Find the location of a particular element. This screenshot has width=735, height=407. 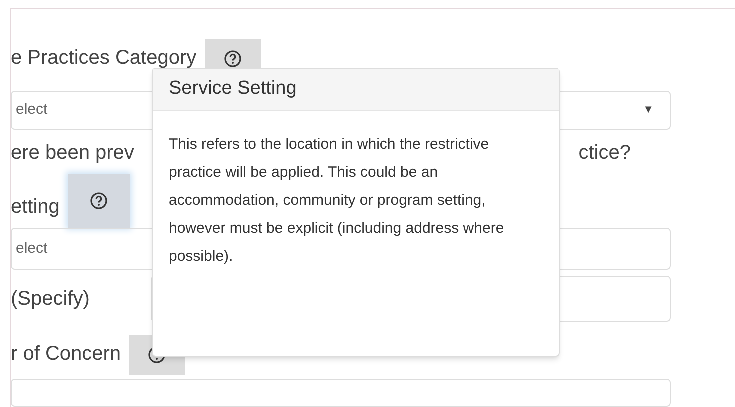

question-text: ere been prev is located at coordinates (72, 153).